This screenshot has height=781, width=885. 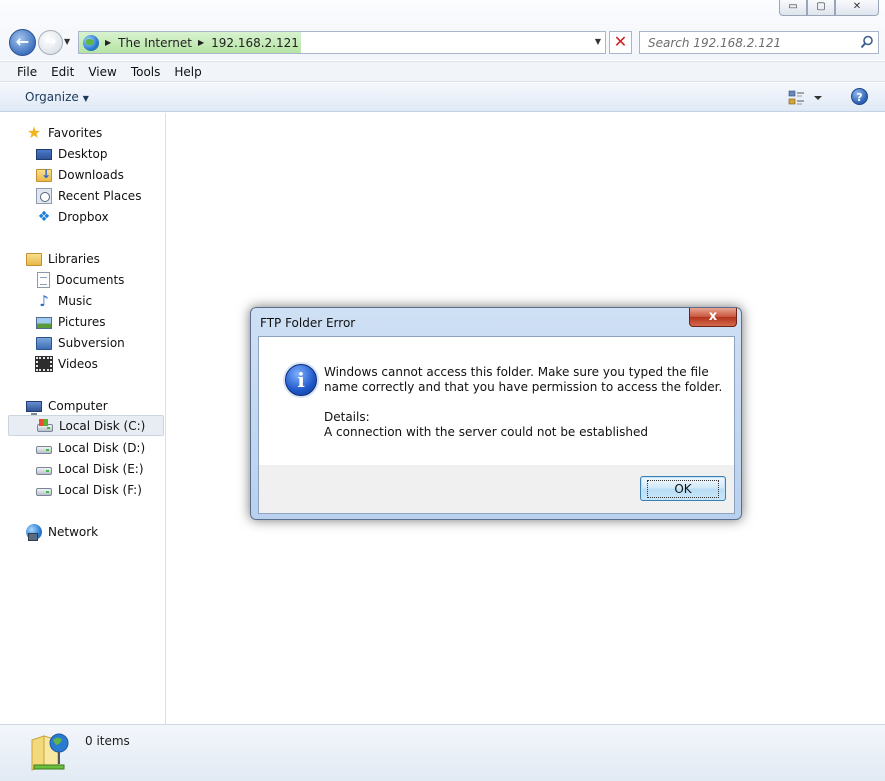 What do you see at coordinates (102, 72) in the screenshot?
I see `menu-view: View` at bounding box center [102, 72].